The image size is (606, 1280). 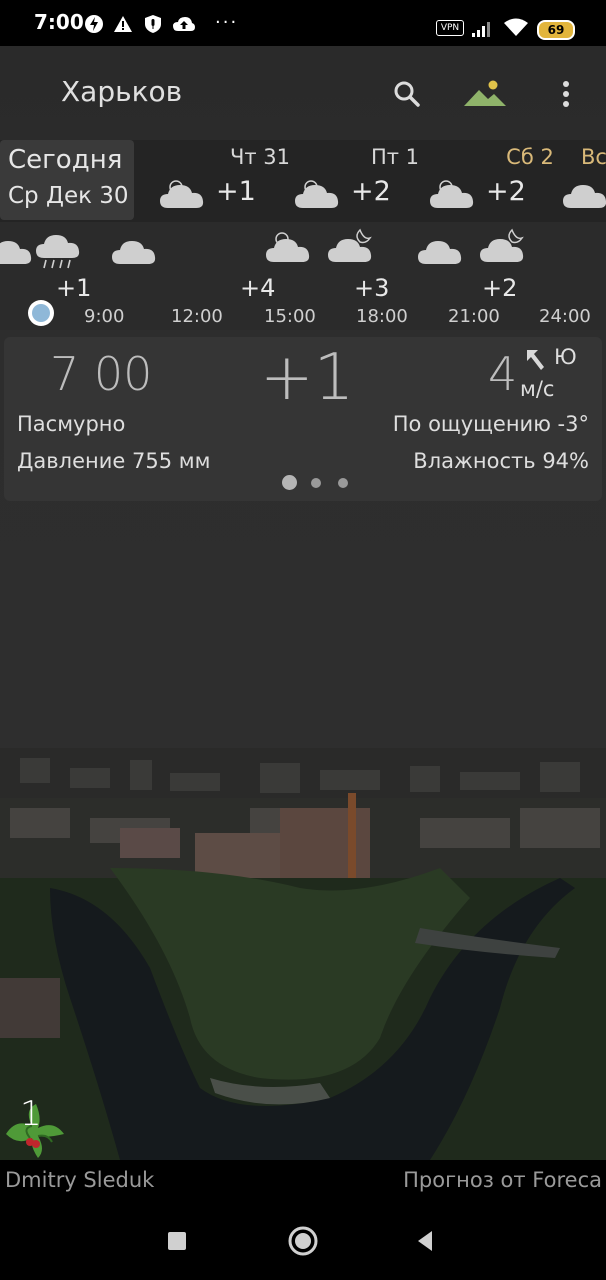 I want to click on battery-level: 69, so click(x=556, y=30).